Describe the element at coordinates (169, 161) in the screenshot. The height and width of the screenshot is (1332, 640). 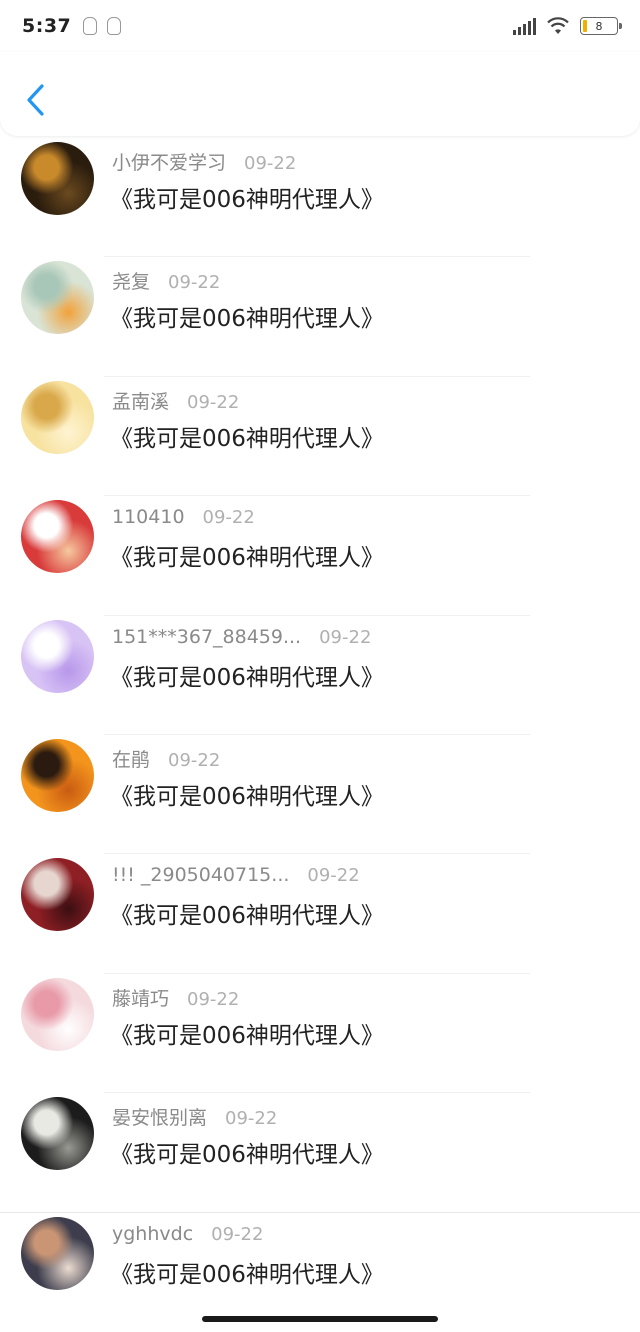
I see `username: 小伊不爱学习` at that location.